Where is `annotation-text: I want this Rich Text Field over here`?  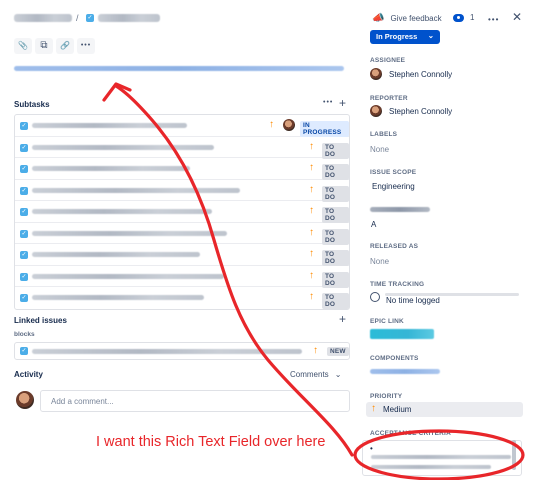 annotation-text: I want this Rich Text Field over here is located at coordinates (211, 442).